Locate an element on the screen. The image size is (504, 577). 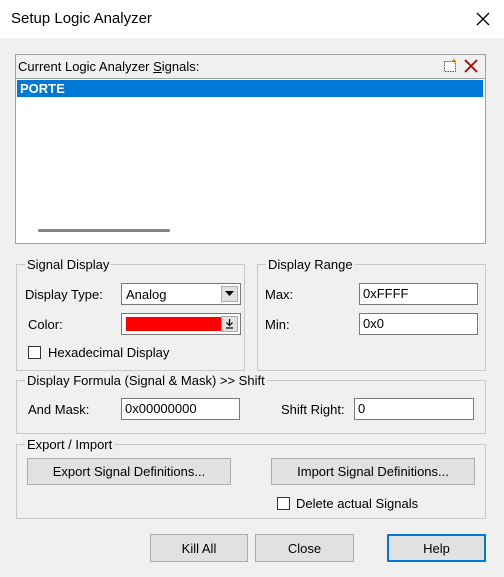
delete-icon is located at coordinates (471, 66).